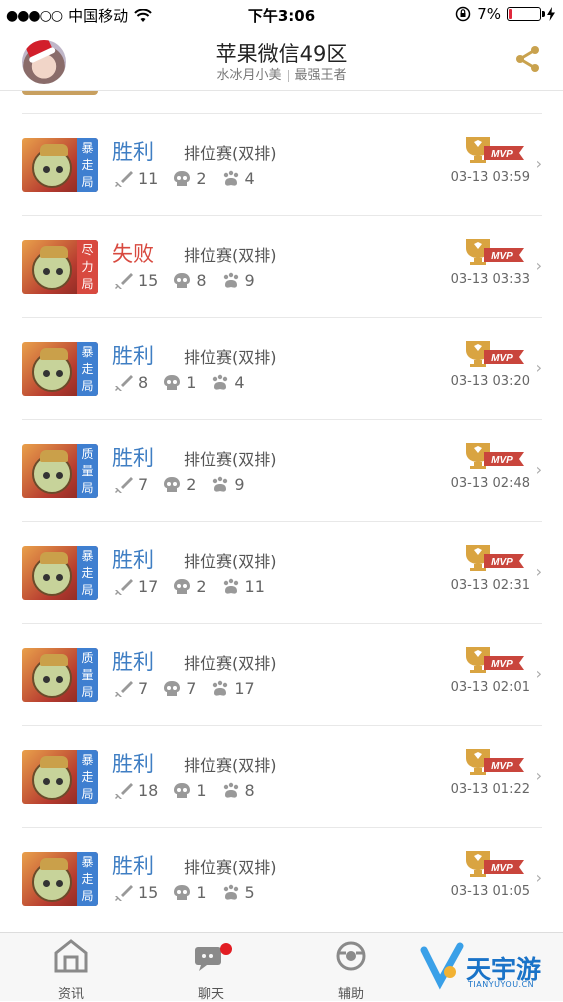 The image size is (563, 1002). Describe the element at coordinates (528, 59) in the screenshot. I see `share-icon` at that location.